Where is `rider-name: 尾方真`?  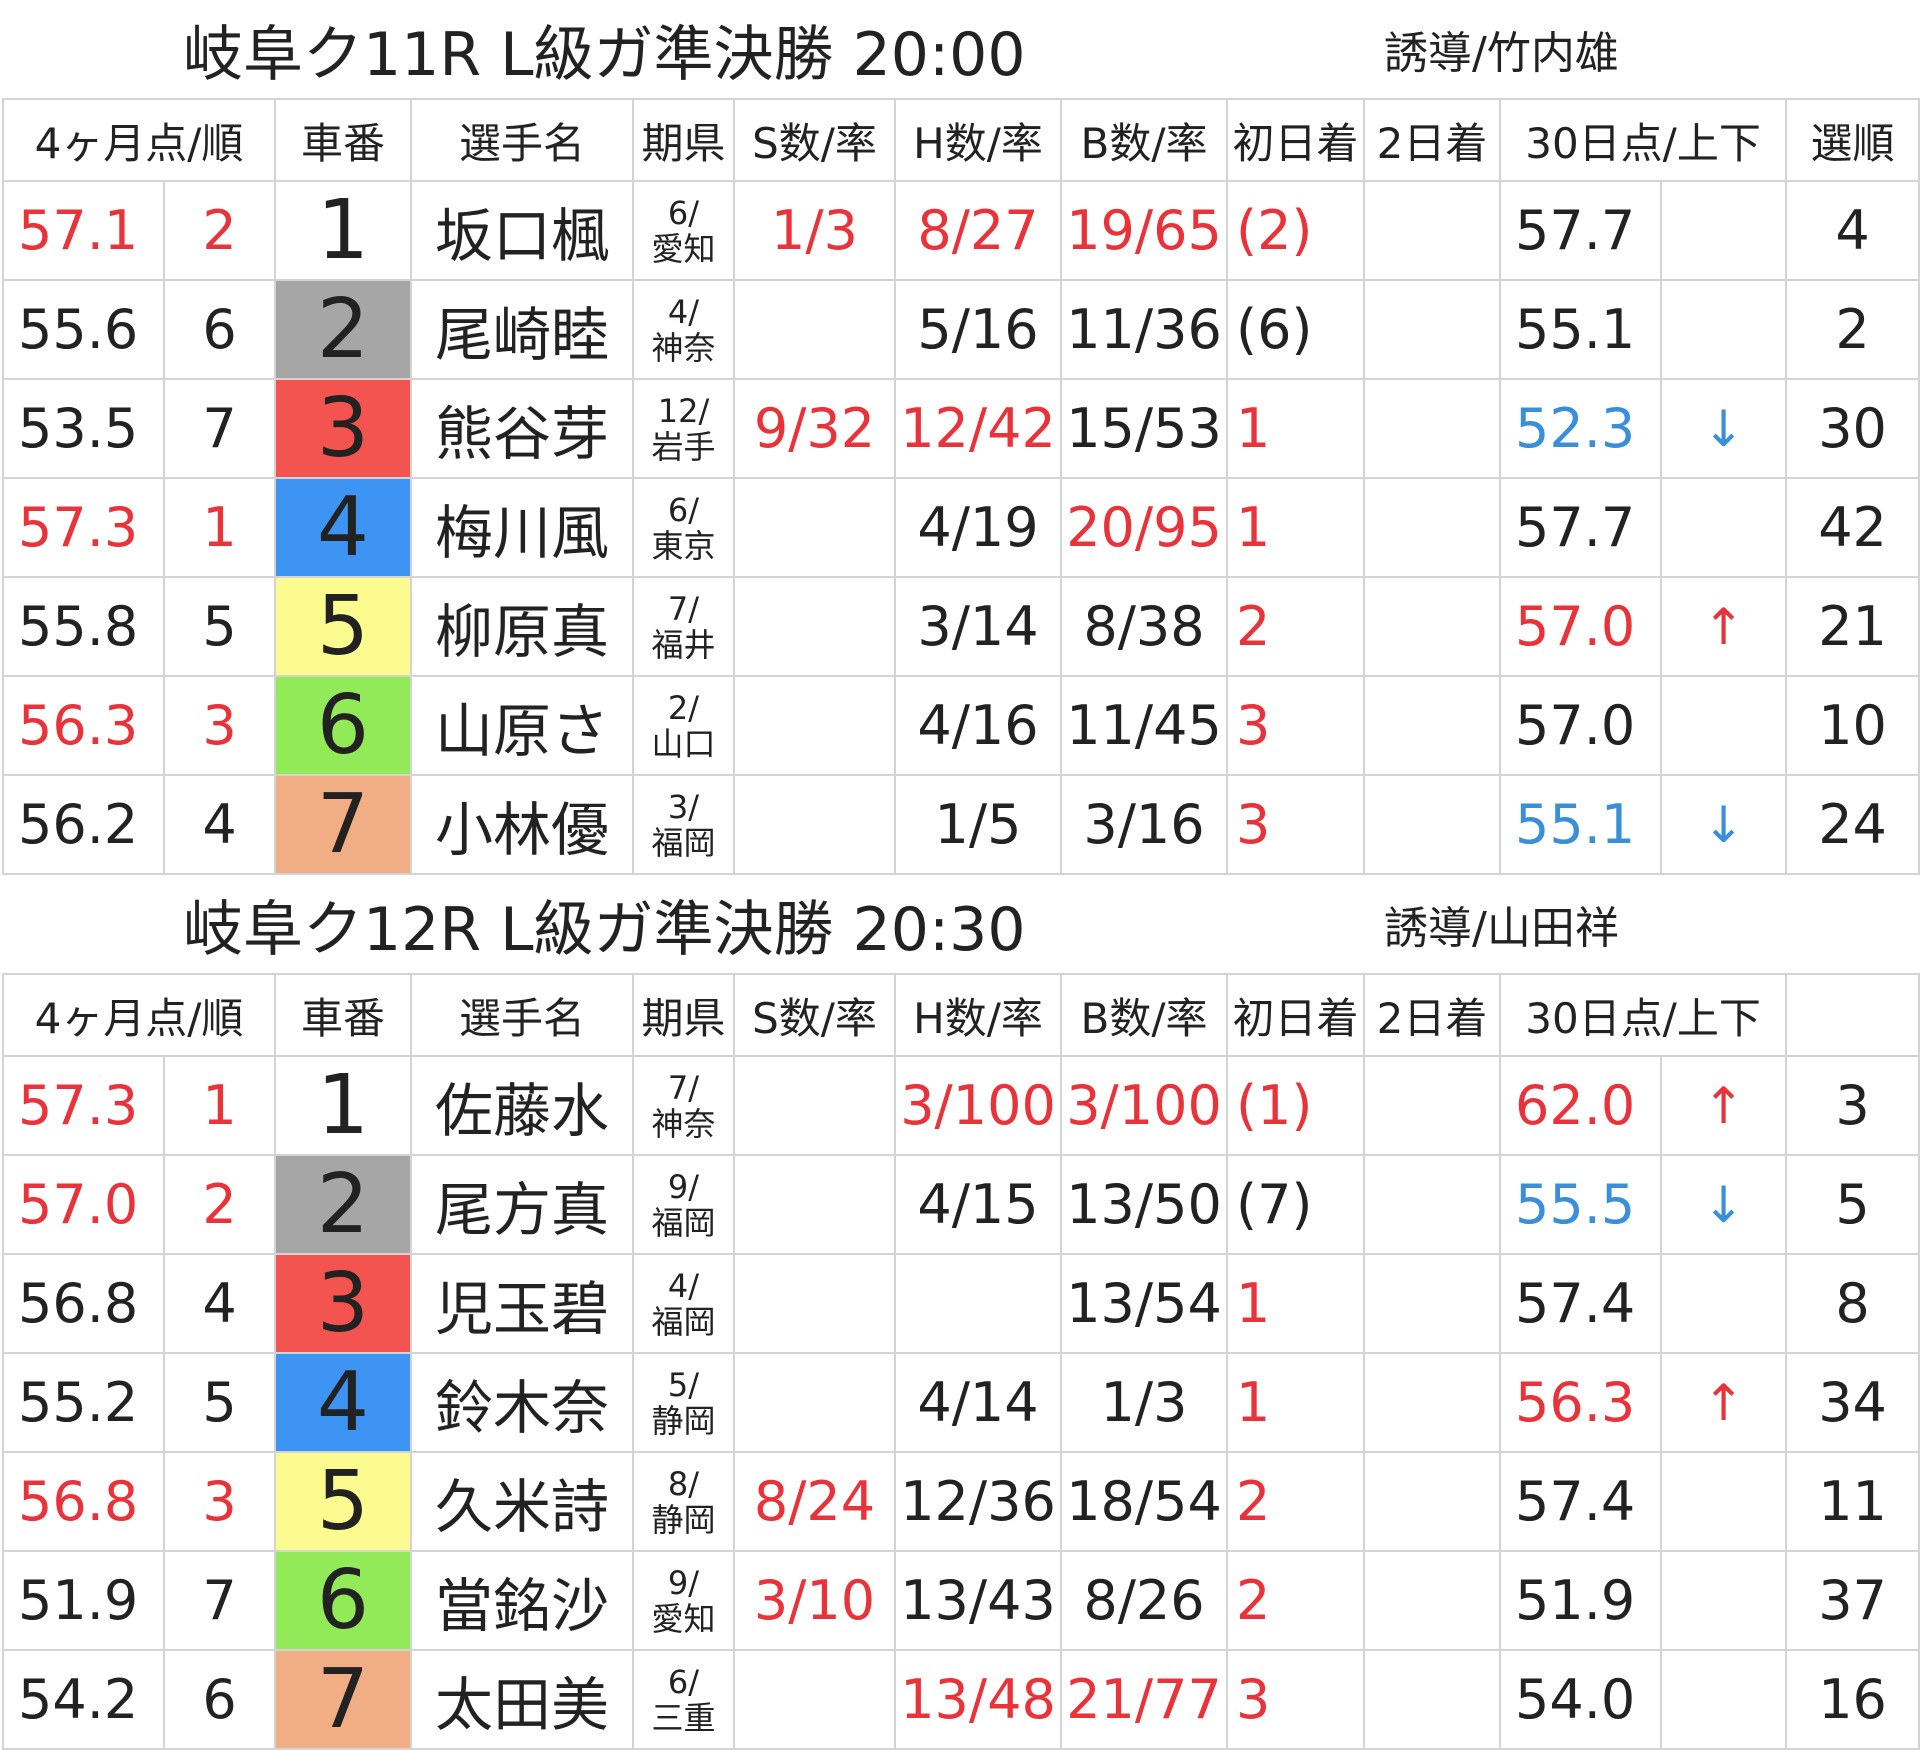 rider-name: 尾方真 is located at coordinates (522, 1204).